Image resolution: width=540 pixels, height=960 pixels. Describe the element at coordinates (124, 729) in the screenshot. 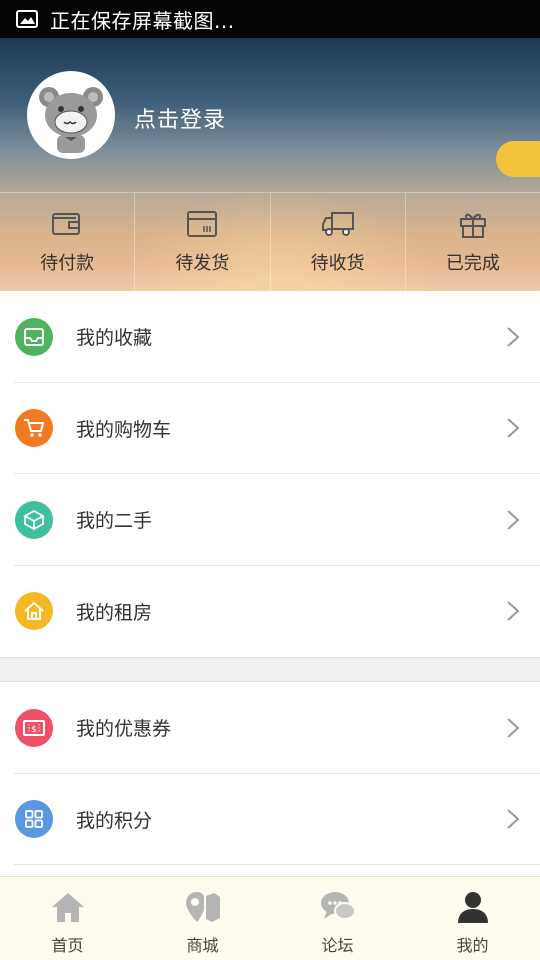

I see `menu-item-label: 我的优惠券` at that location.